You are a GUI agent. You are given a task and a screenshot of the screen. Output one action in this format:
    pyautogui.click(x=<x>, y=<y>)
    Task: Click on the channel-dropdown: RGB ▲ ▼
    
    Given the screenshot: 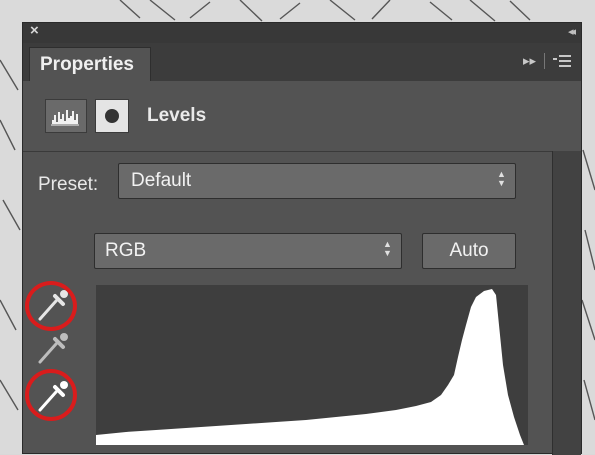 What is the action you would take?
    pyautogui.click(x=248, y=251)
    